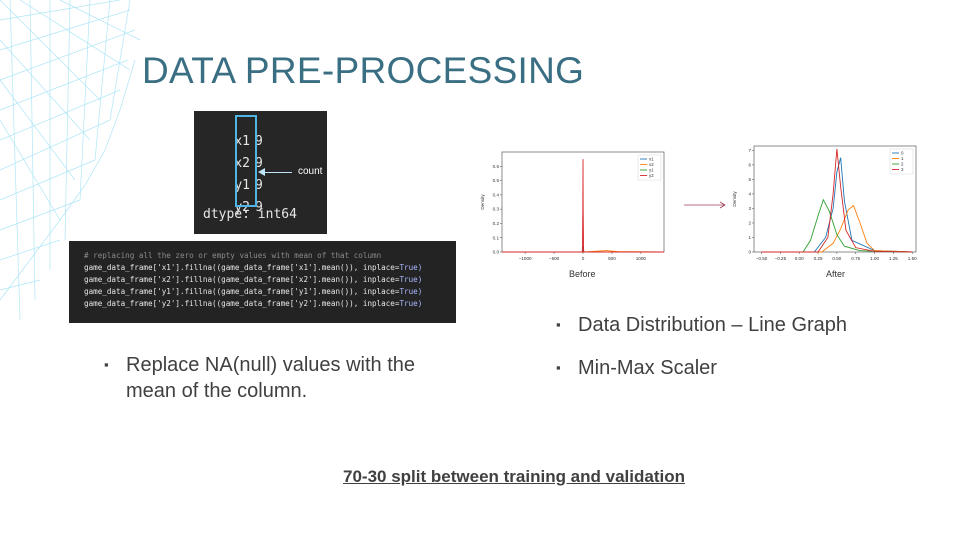 This screenshot has width=960, height=540. What do you see at coordinates (250, 214) in the screenshot?
I see `dtype-line: dtype: int64` at bounding box center [250, 214].